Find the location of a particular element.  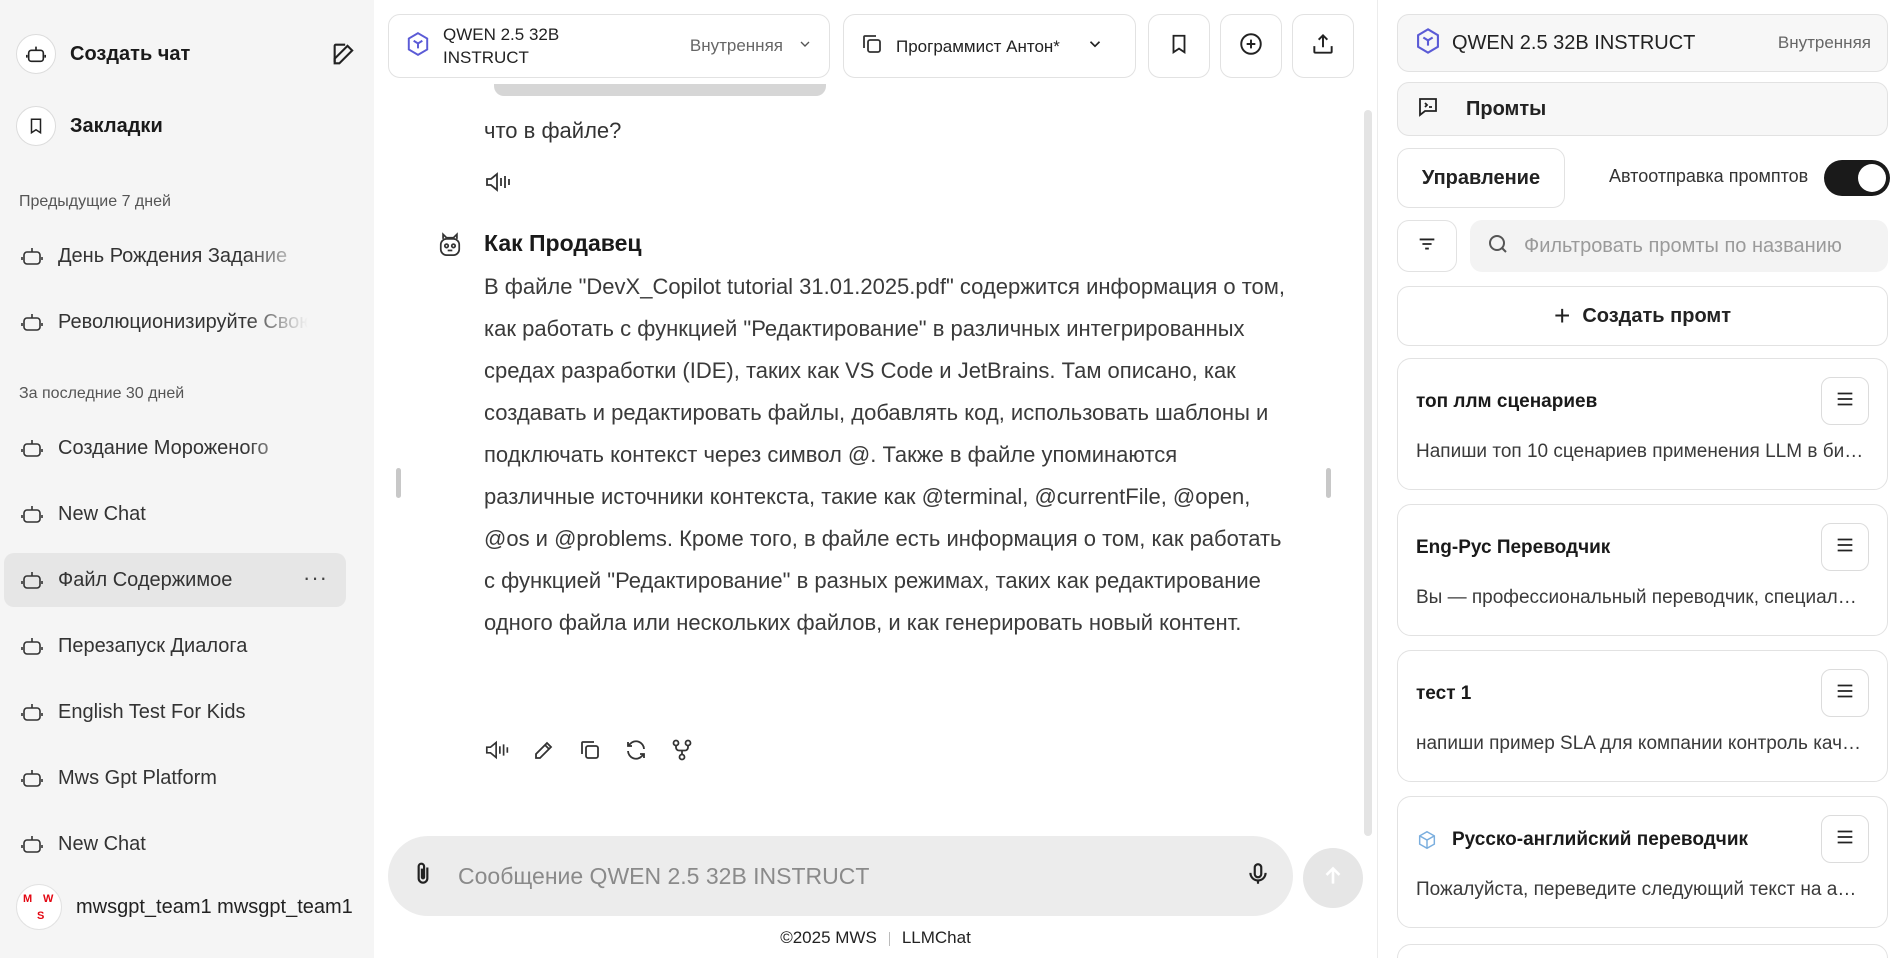

prompts-header: Промты is located at coordinates (1642, 109).